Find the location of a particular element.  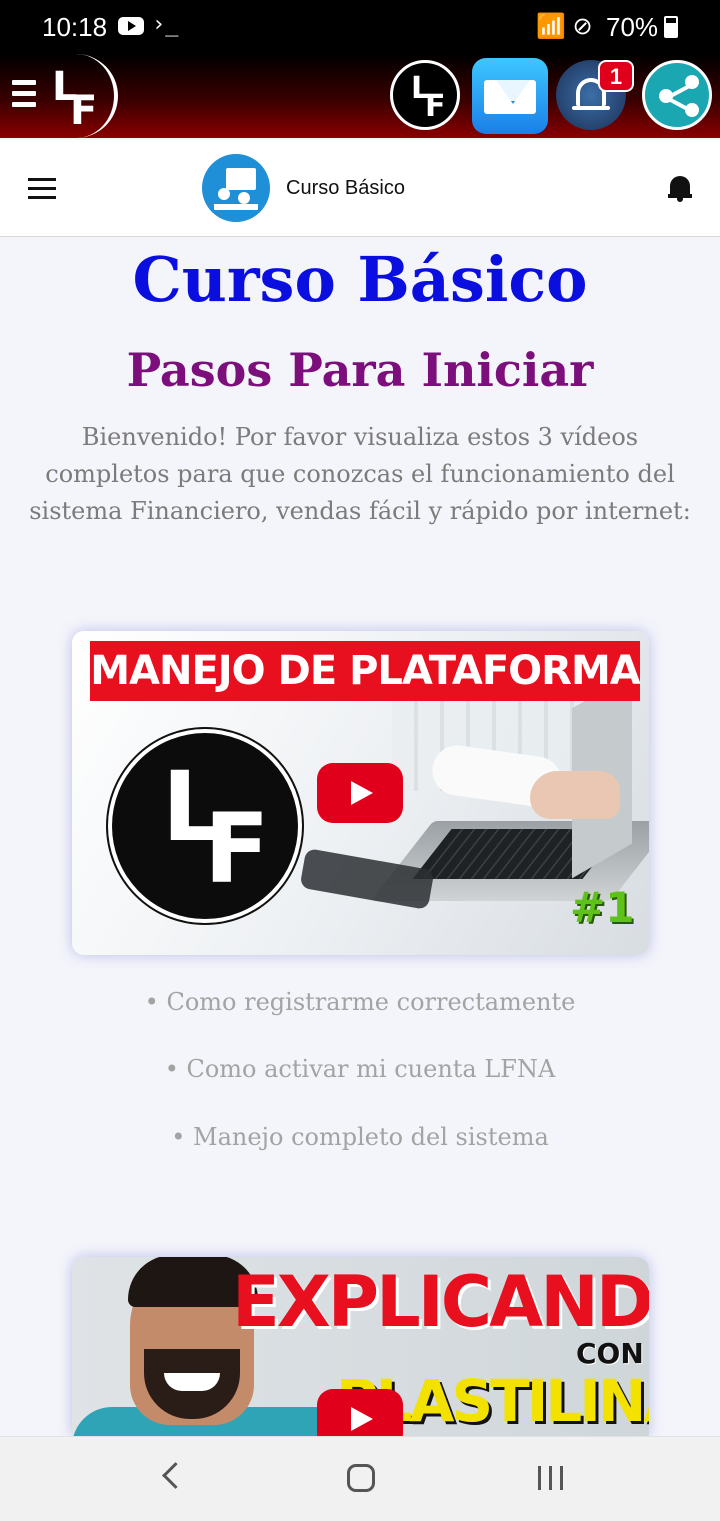

site-logo: L F is located at coordinates (81, 96).